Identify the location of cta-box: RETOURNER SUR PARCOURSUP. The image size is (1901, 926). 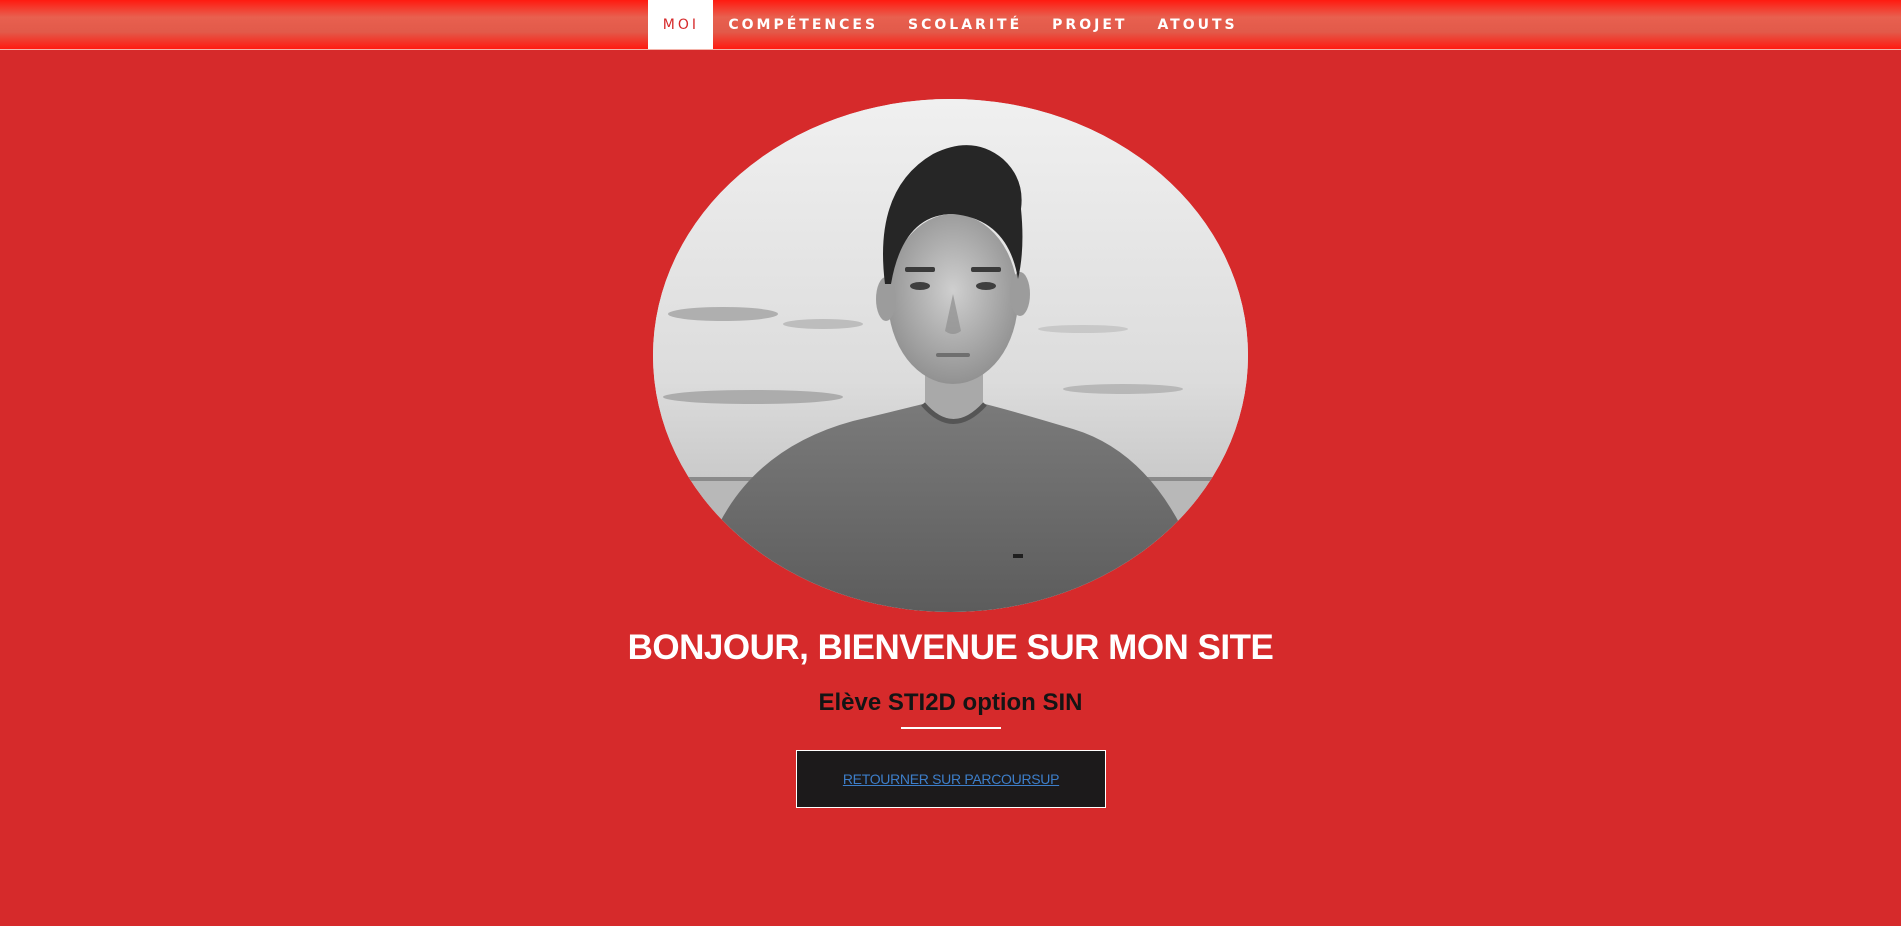
(951, 779).